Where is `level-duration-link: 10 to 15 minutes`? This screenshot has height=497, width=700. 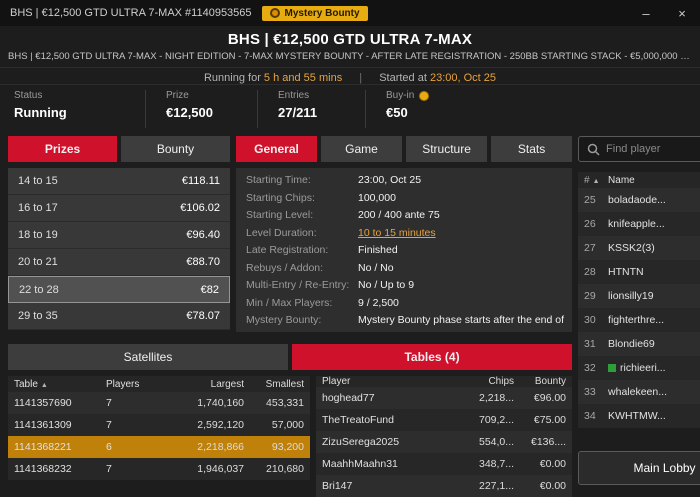
level-duration-link: 10 to 15 minutes is located at coordinates (397, 233).